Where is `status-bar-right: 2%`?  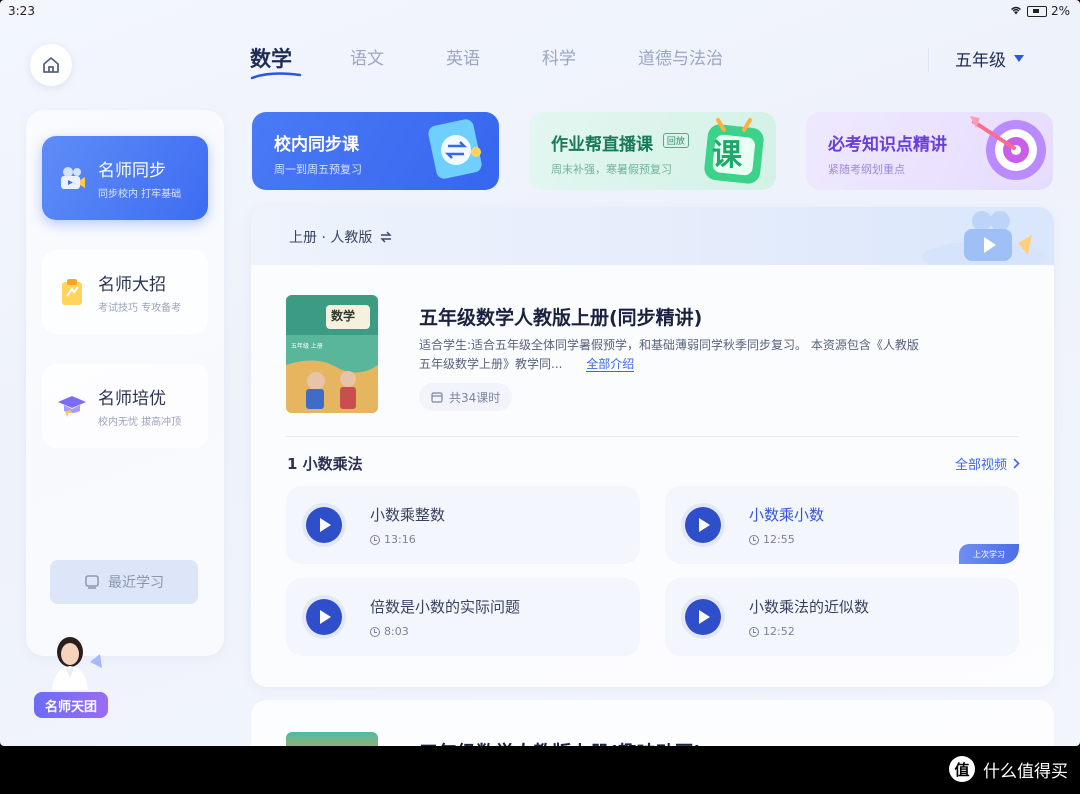 status-bar-right: 2% is located at coordinates (1039, 11).